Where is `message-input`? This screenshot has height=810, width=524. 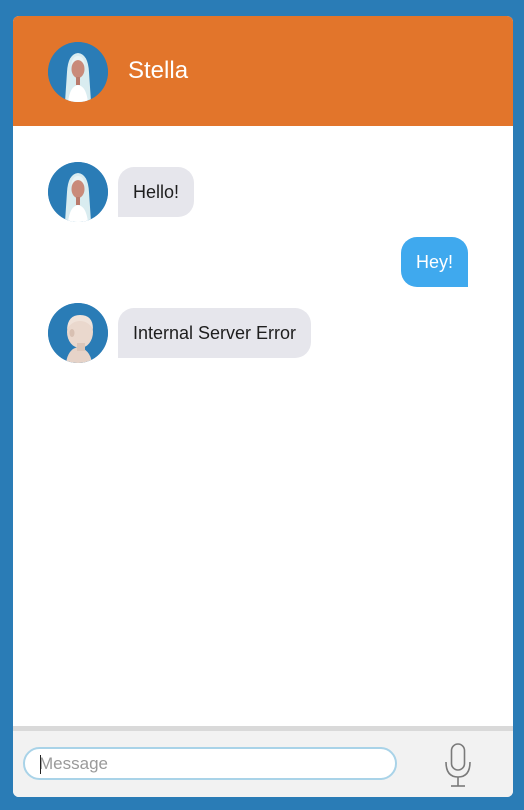 message-input is located at coordinates (210, 763).